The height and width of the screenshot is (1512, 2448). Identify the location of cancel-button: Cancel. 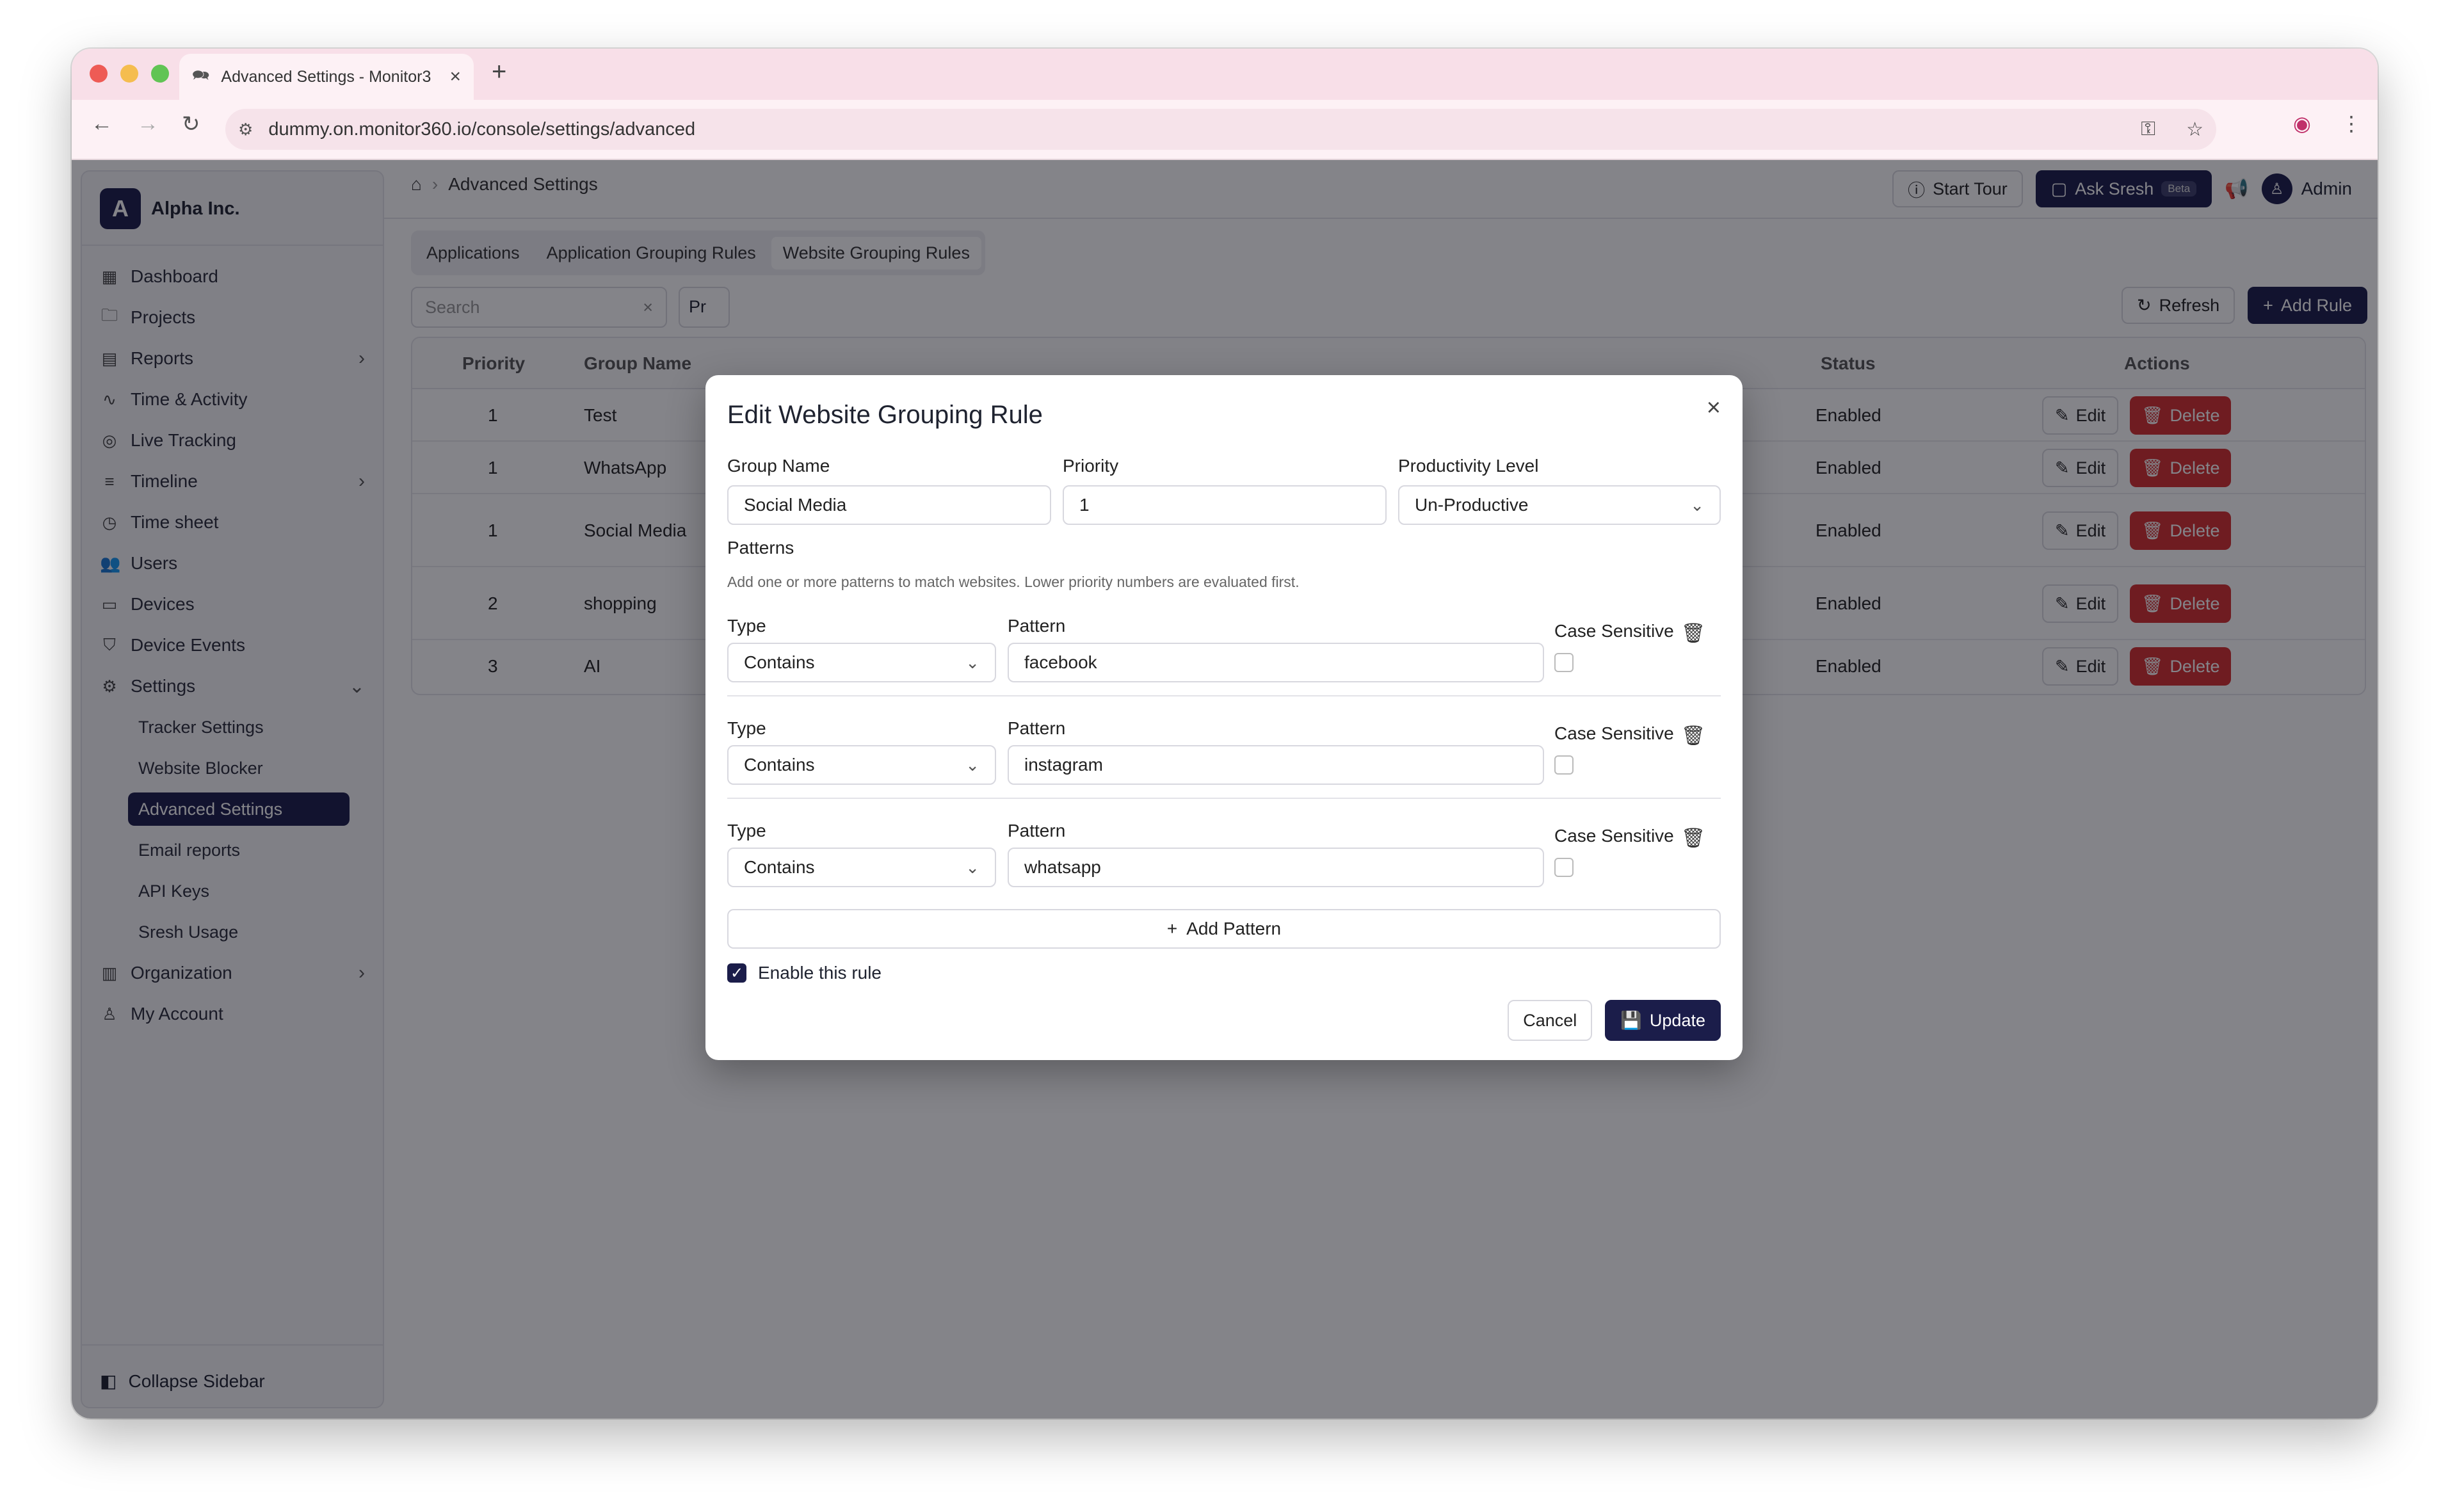
(1550, 1020).